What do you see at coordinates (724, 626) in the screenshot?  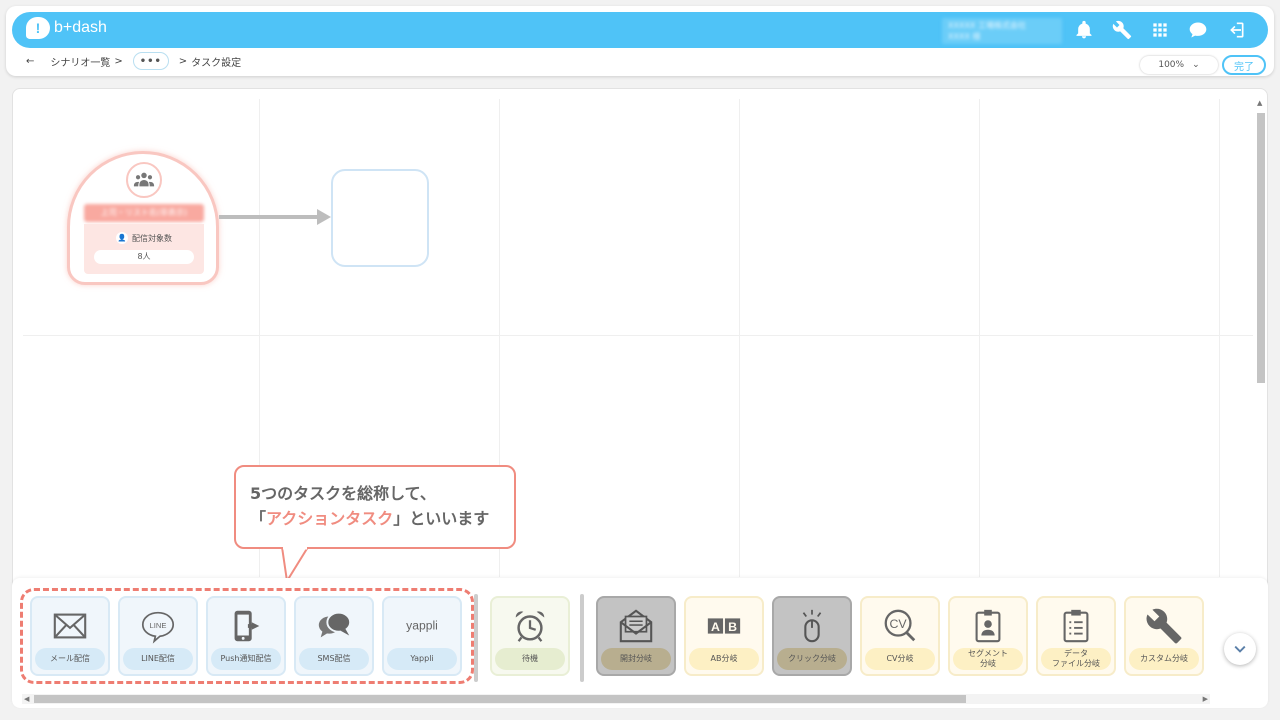 I see `ab-icon: AB` at bounding box center [724, 626].